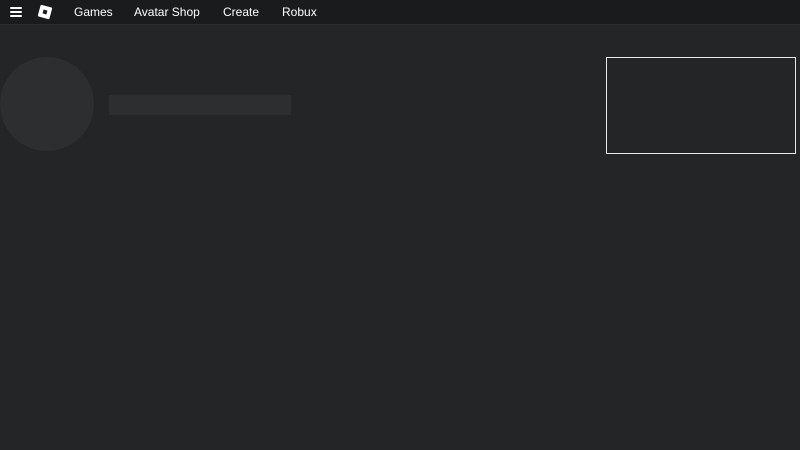  What do you see at coordinates (200, 105) in the screenshot?
I see `username-placeholder` at bounding box center [200, 105].